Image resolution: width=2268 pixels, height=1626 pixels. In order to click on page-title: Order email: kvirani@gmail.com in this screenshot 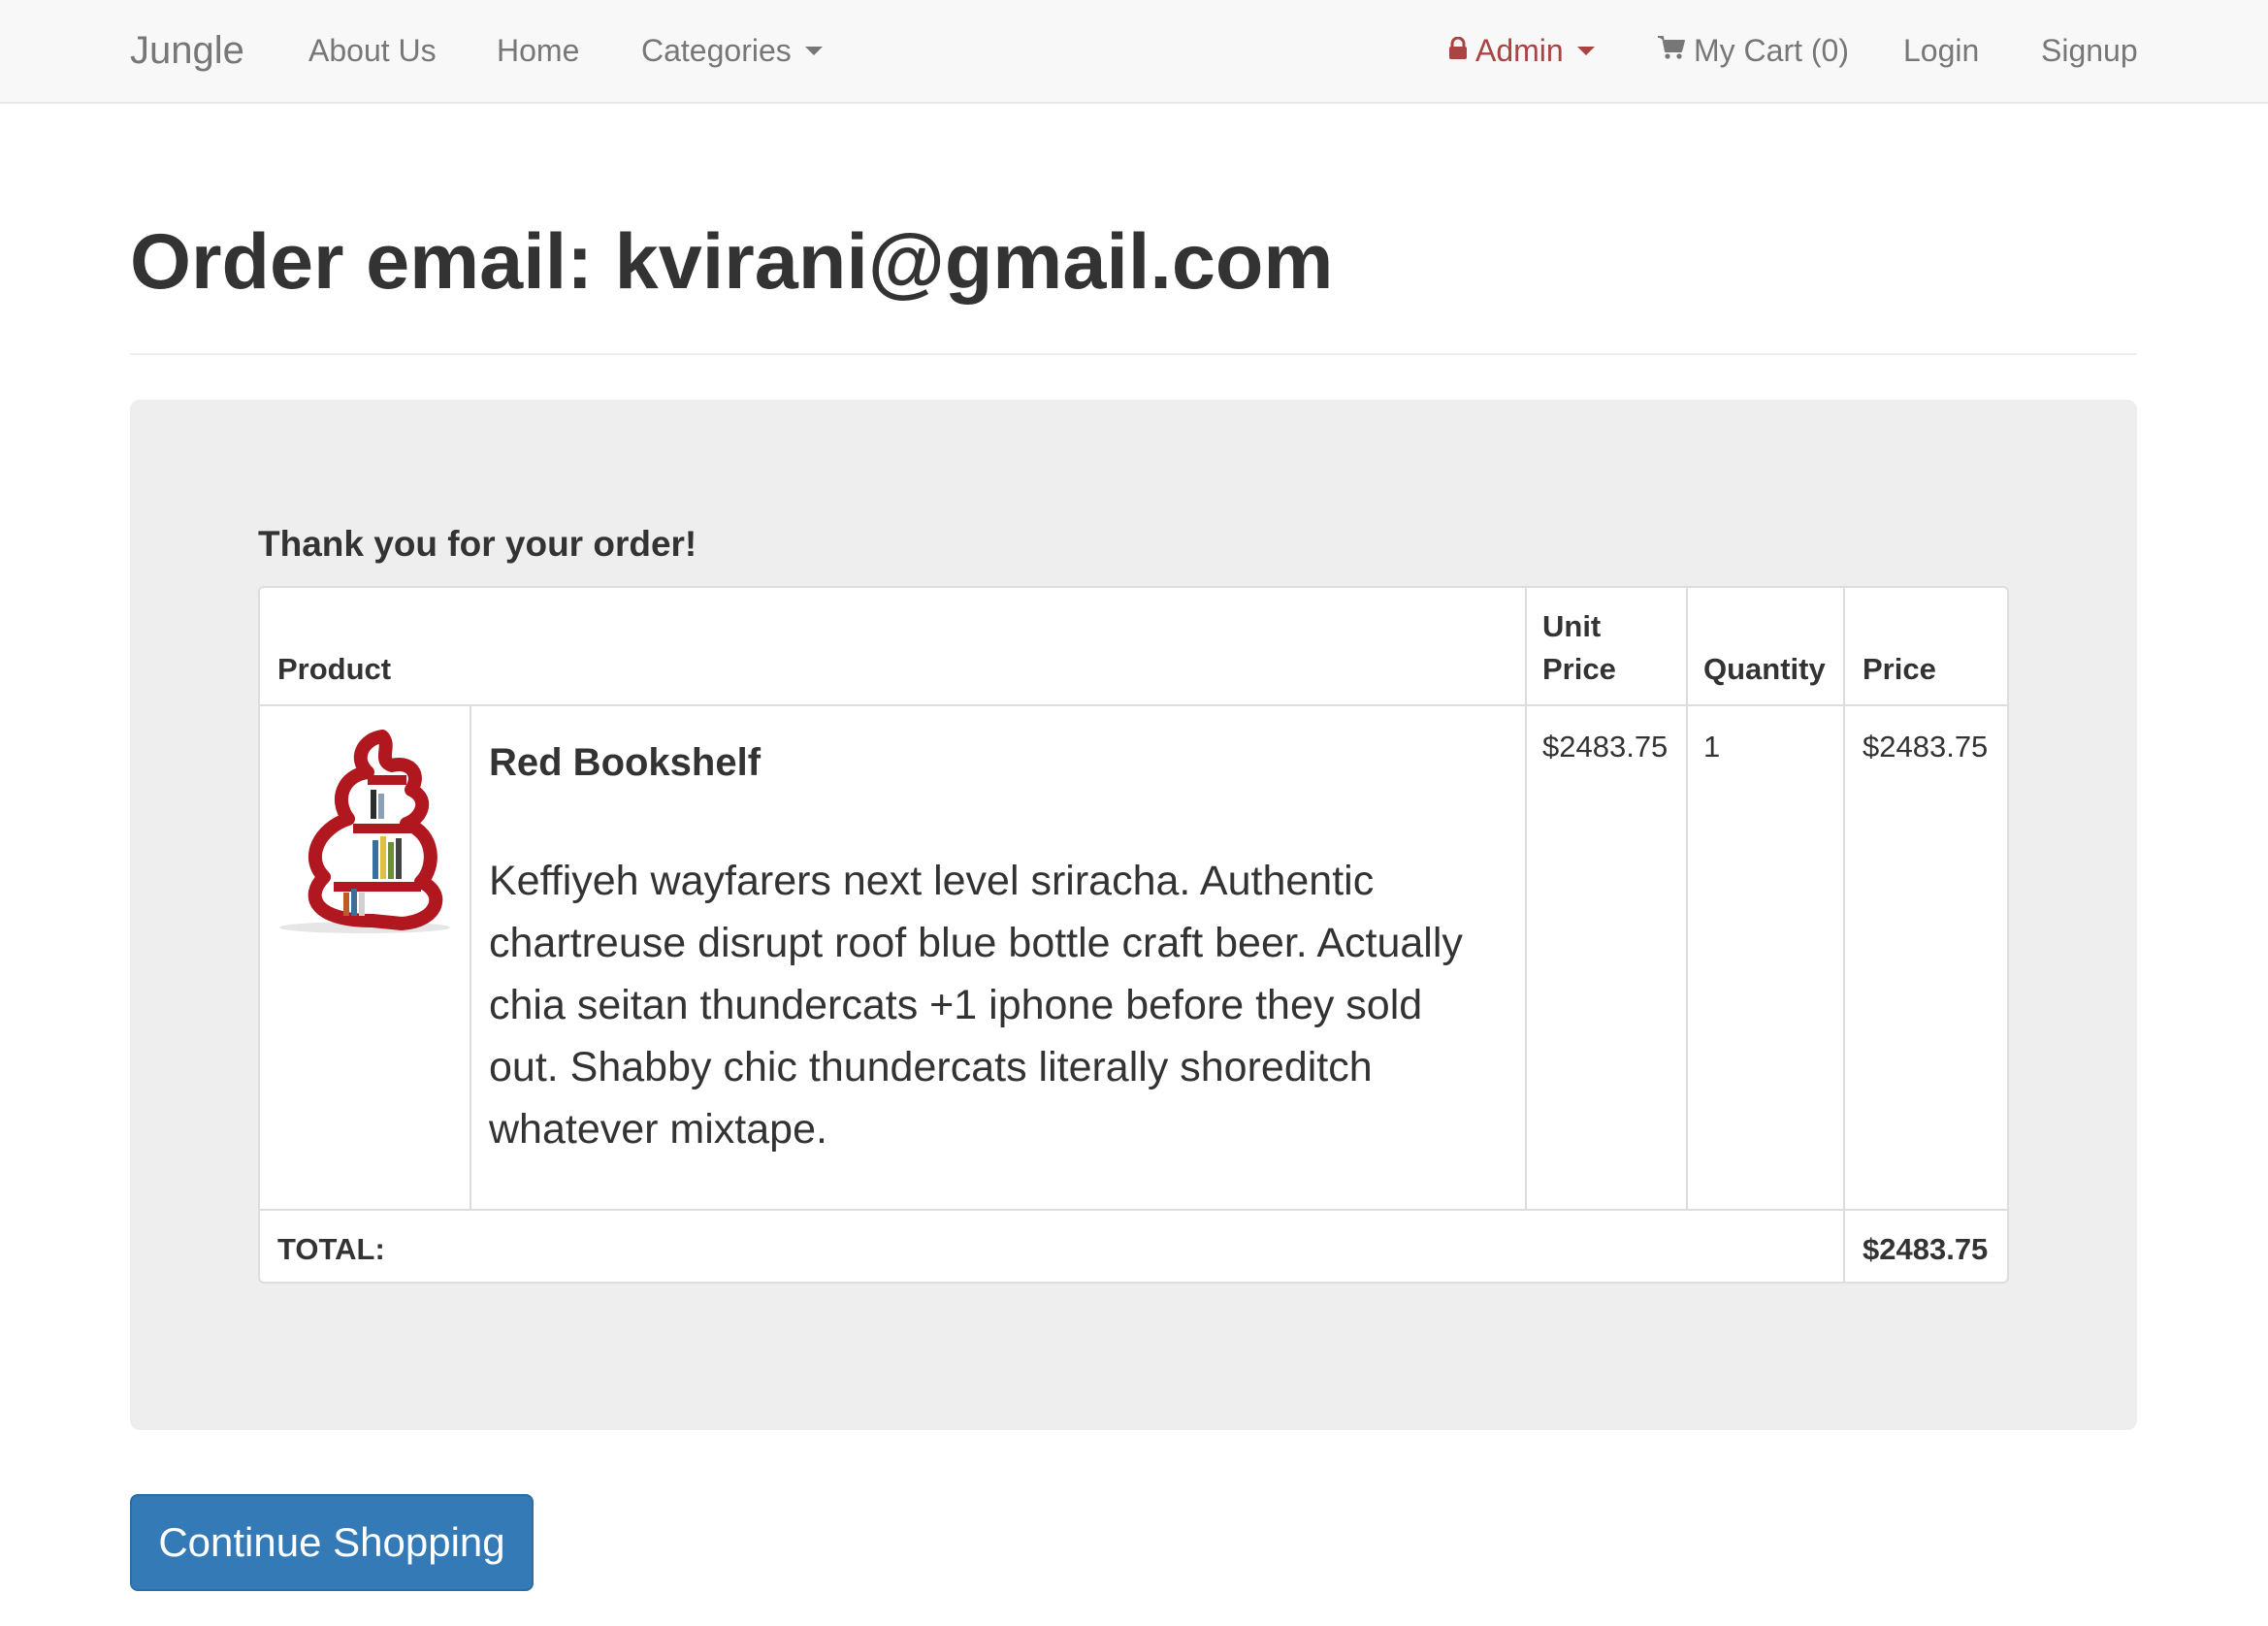, I will do `click(732, 262)`.